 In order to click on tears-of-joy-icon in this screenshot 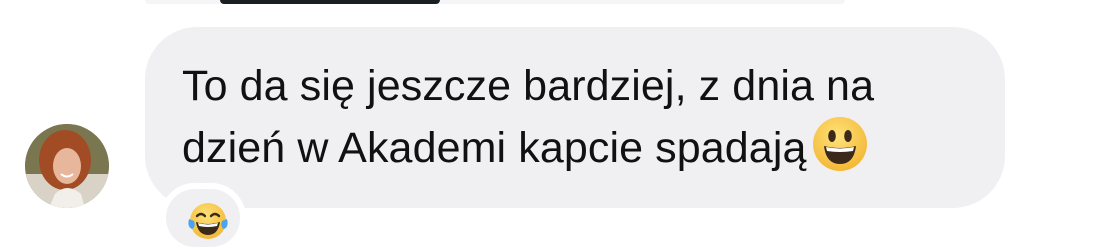, I will do `click(208, 223)`.